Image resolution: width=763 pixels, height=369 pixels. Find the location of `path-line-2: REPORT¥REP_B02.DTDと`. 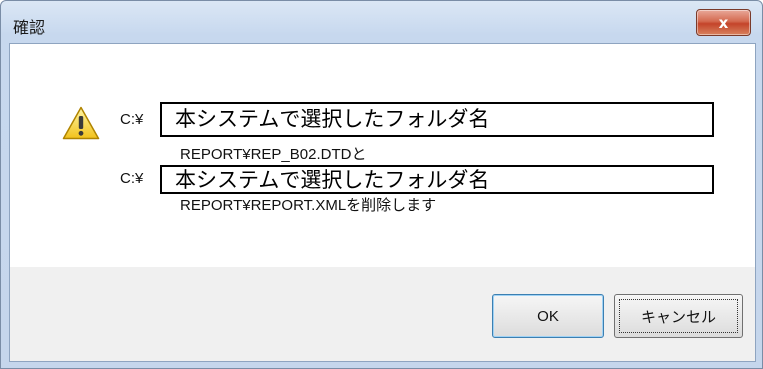

path-line-2: REPORT¥REP_B02.DTDと is located at coordinates (273, 154).